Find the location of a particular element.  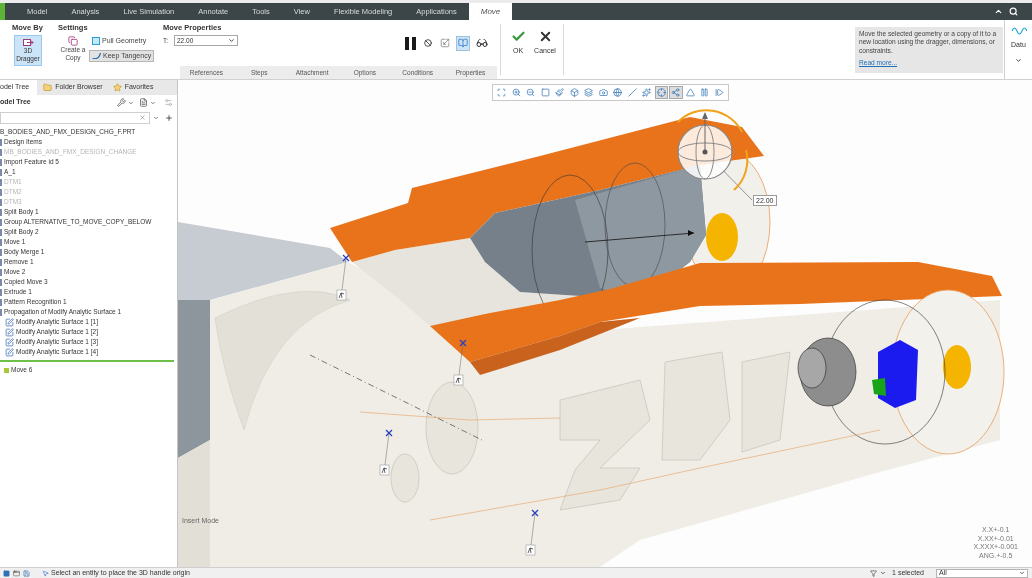

check-icon is located at coordinates (518, 36).